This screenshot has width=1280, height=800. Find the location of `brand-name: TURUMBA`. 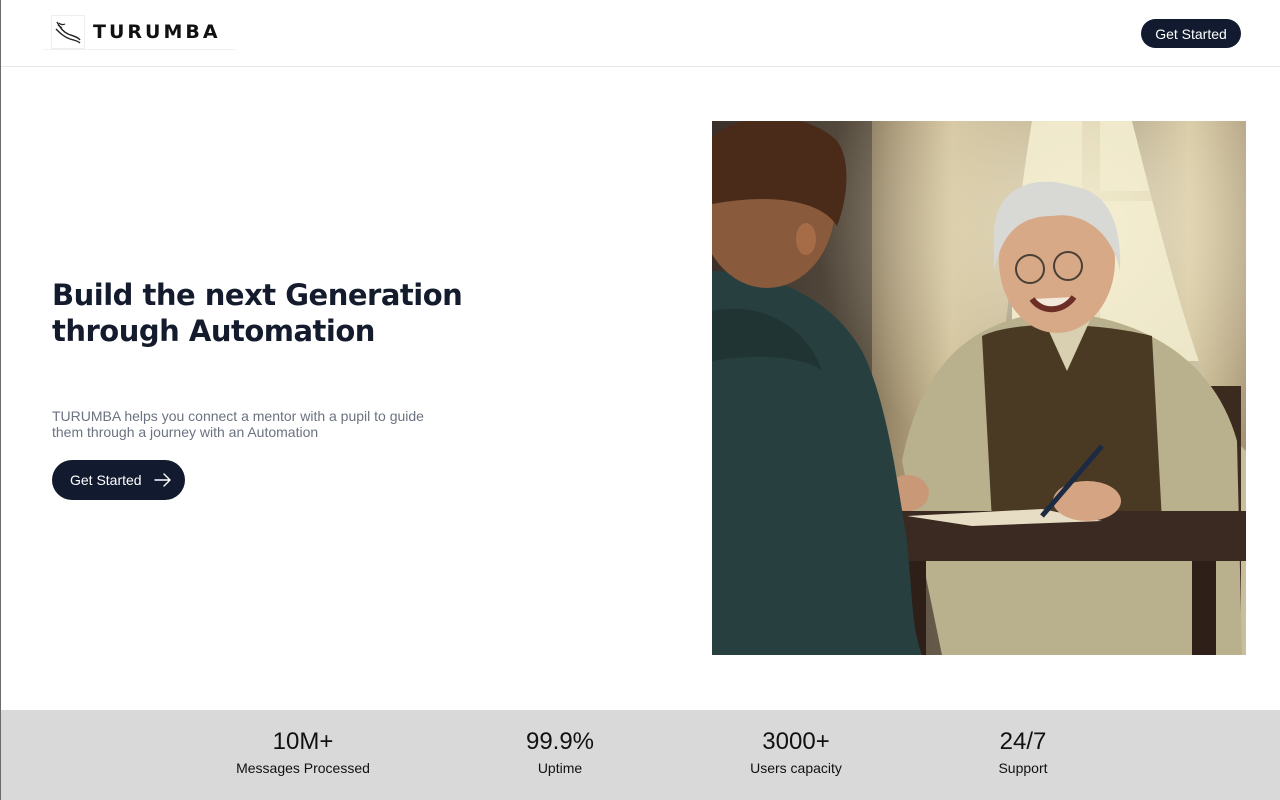

brand-name: TURUMBA is located at coordinates (157, 31).